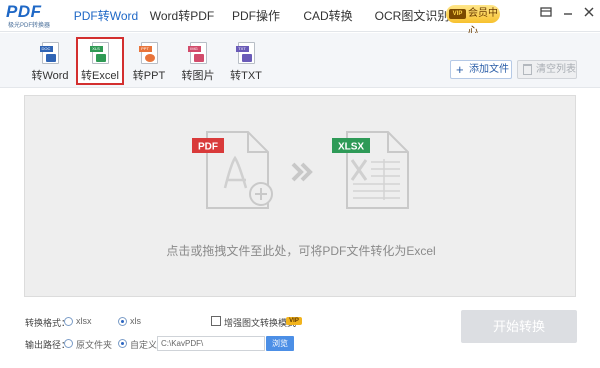  Describe the element at coordinates (68, 343) in the screenshot. I see `radio-output-source-folder` at that location.